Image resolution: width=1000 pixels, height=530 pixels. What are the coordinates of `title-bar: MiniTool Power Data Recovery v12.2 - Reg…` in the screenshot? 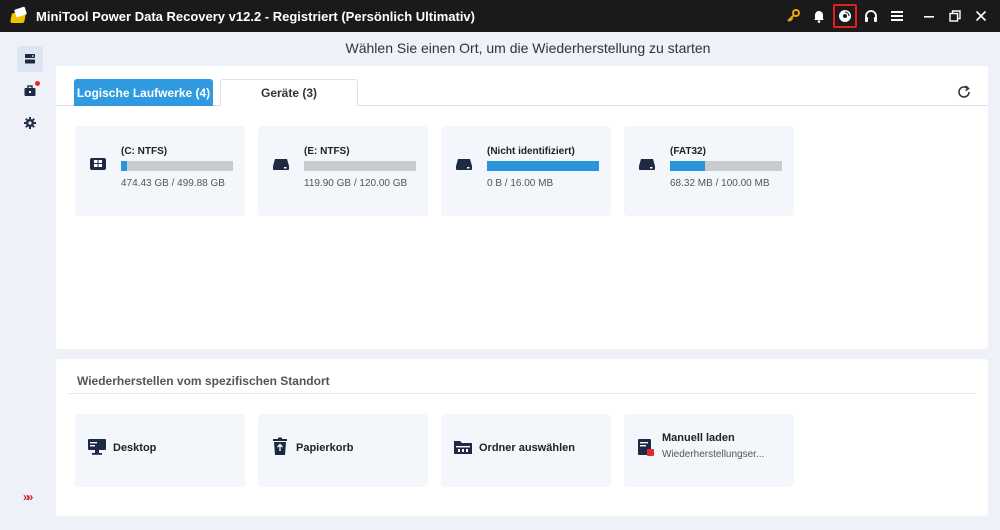 It's located at (500, 16).